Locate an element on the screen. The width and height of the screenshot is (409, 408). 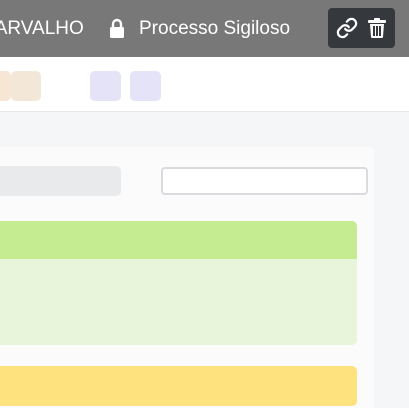
client-name: CARVALHO is located at coordinates (42, 28).